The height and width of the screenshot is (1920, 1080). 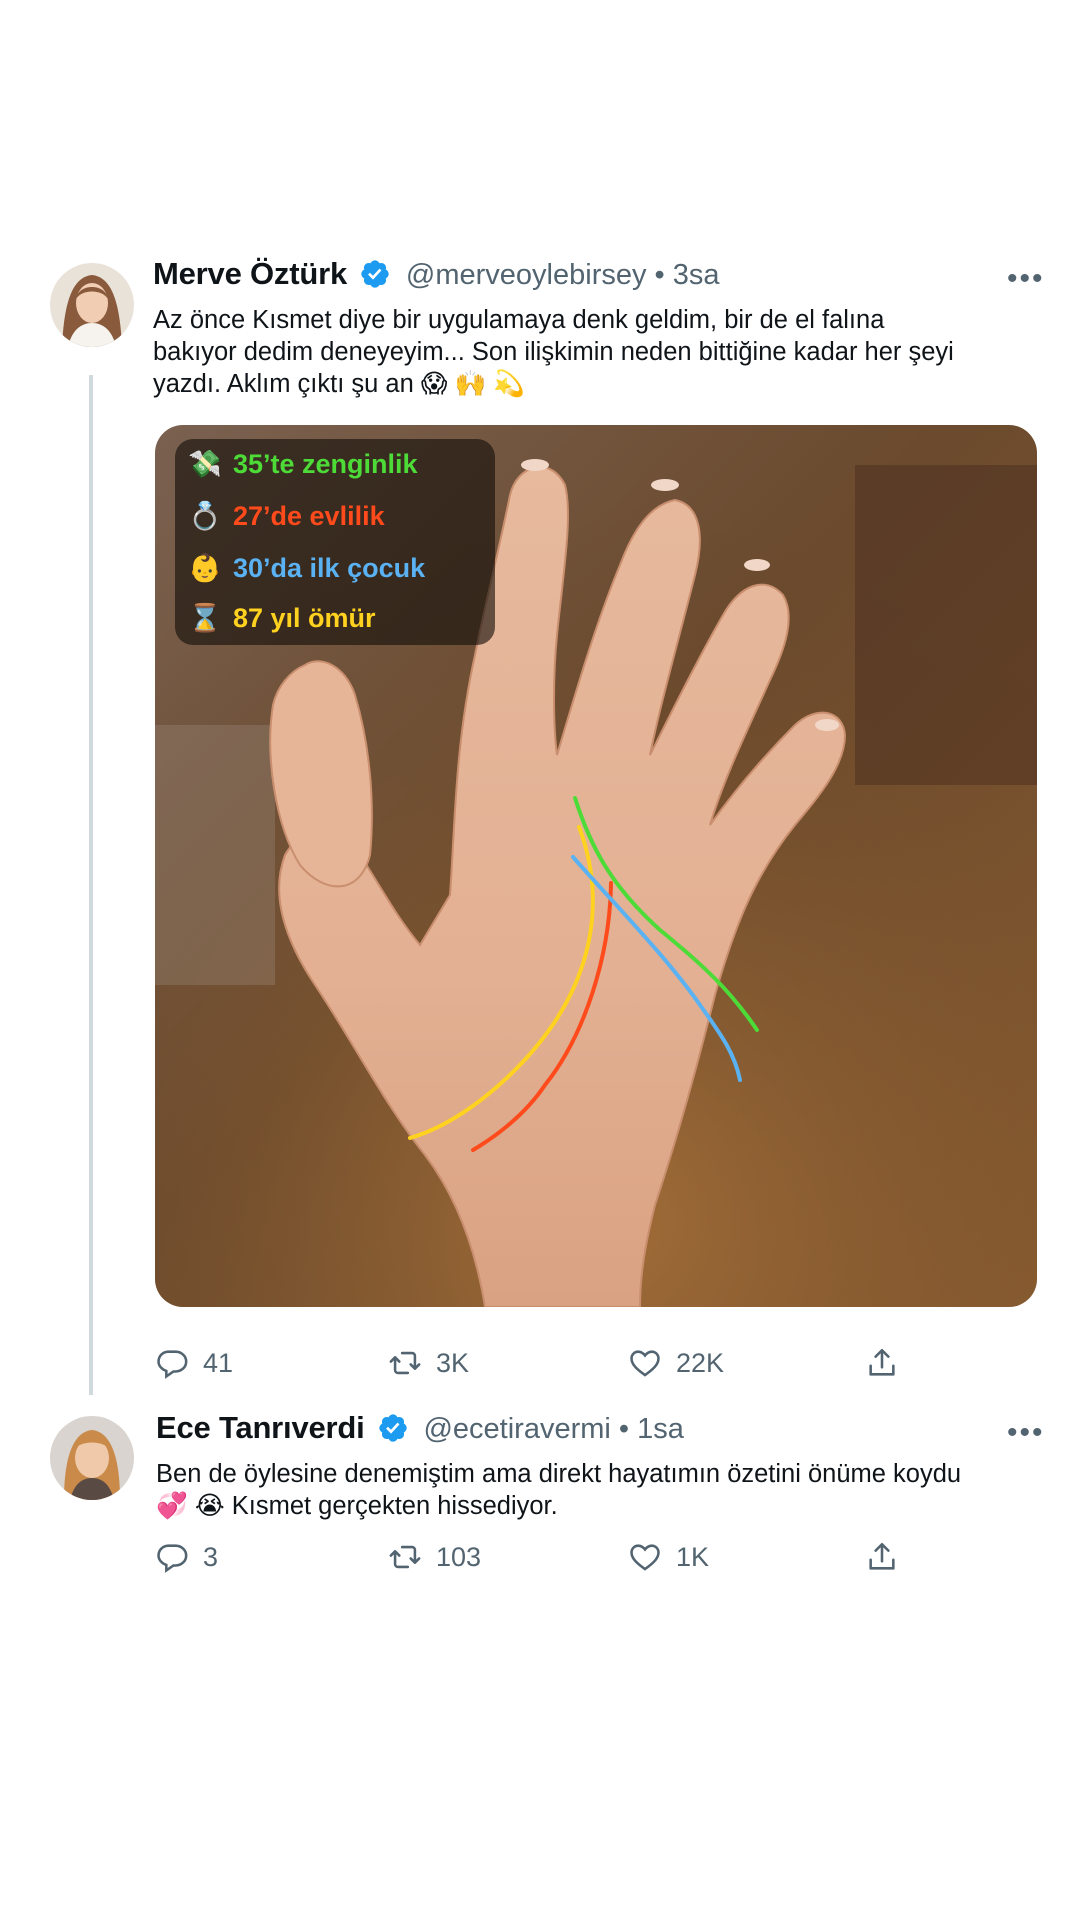 I want to click on display-name: Ece Tanrıverdi, so click(x=260, y=1427).